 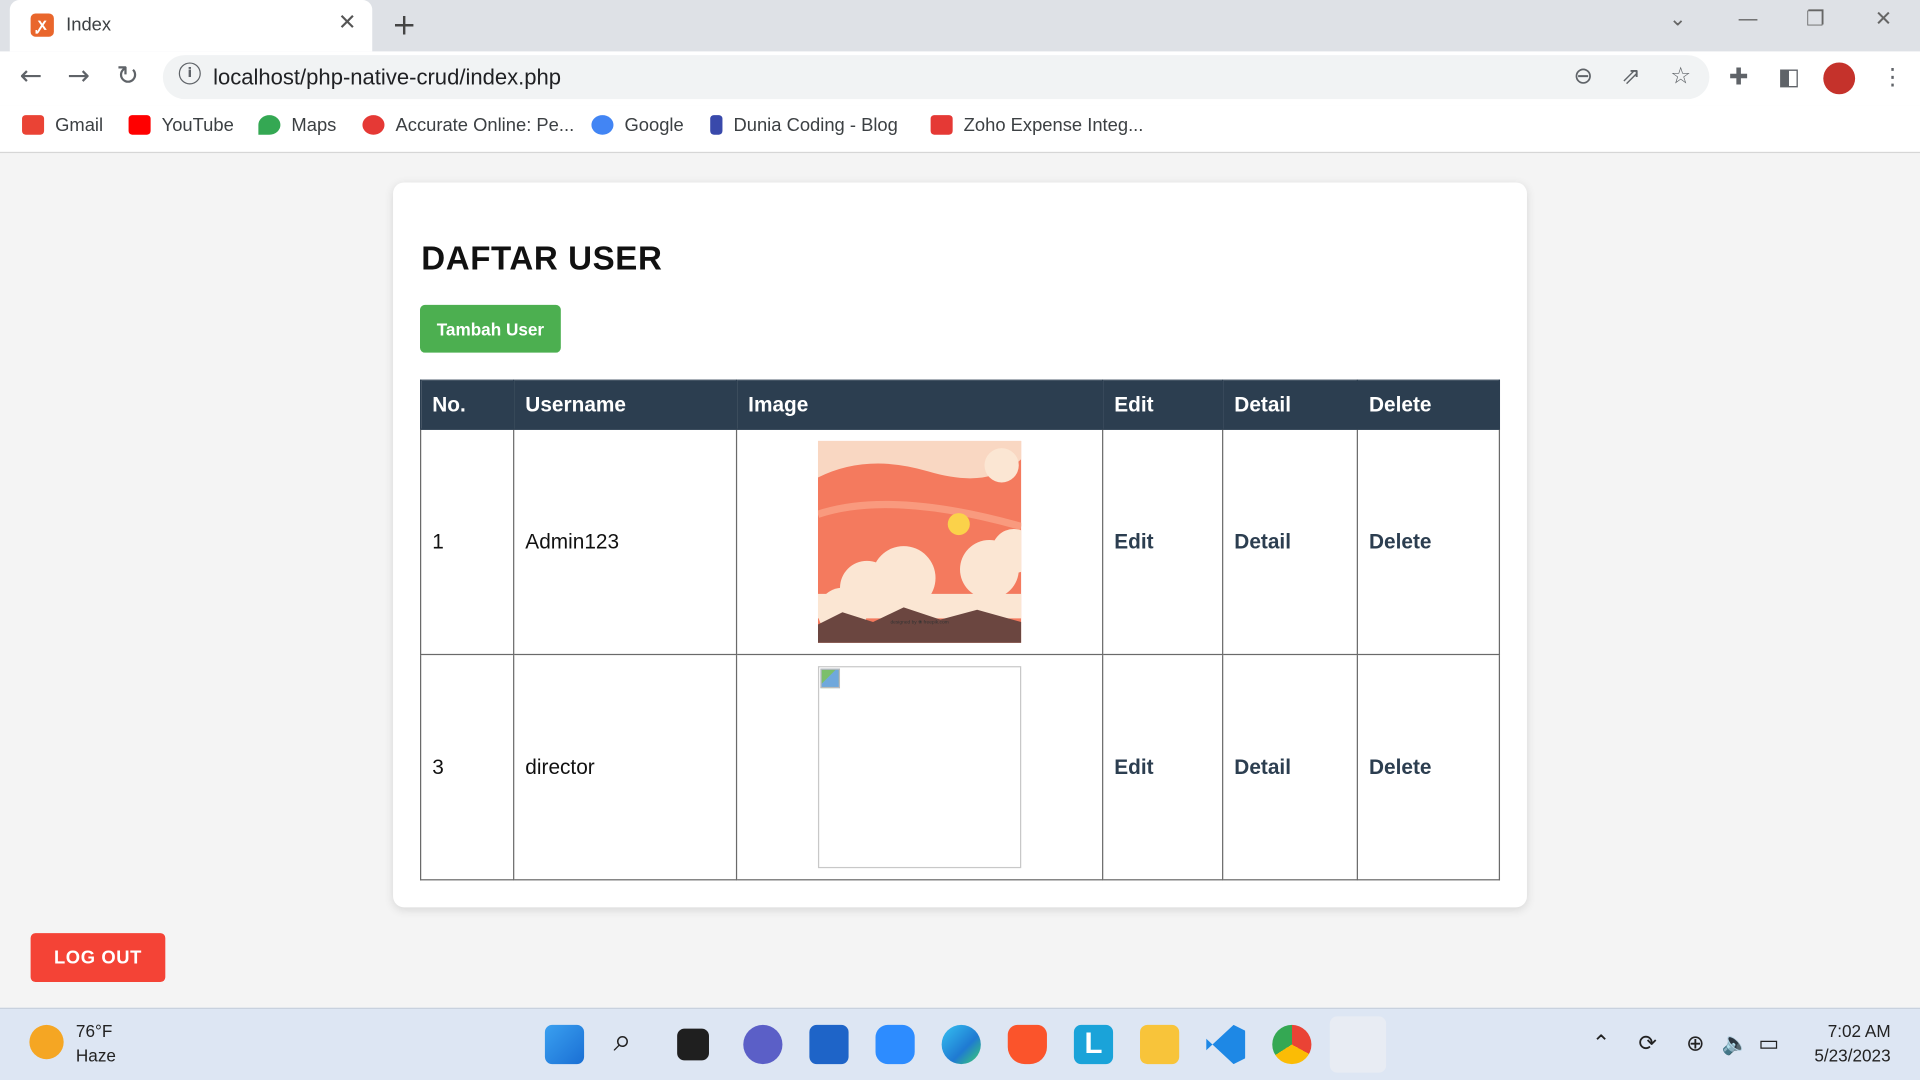 What do you see at coordinates (830, 678) in the screenshot?
I see `broken-image-icon` at bounding box center [830, 678].